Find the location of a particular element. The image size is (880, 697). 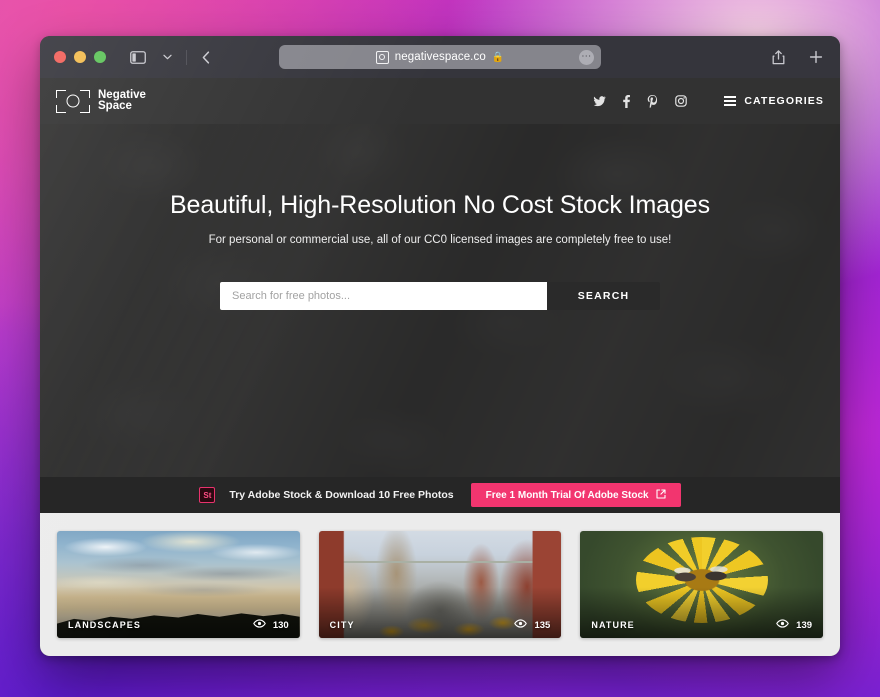

card-caption: LANDSCAPES 130 is located at coordinates (178, 625).